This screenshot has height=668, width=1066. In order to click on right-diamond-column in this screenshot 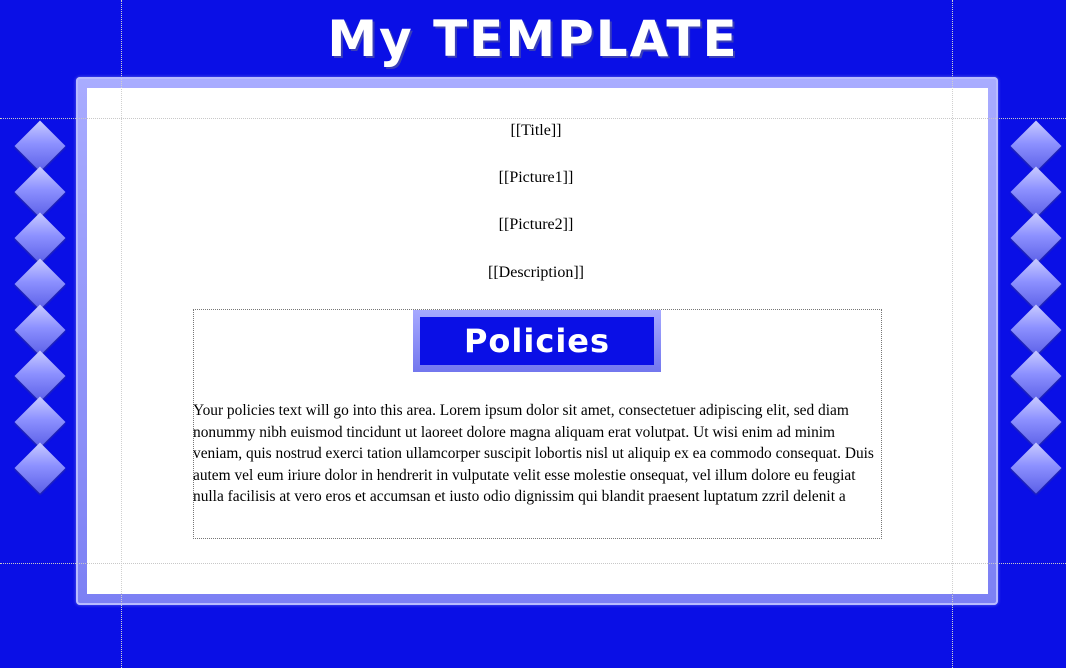, I will do `click(1036, 306)`.